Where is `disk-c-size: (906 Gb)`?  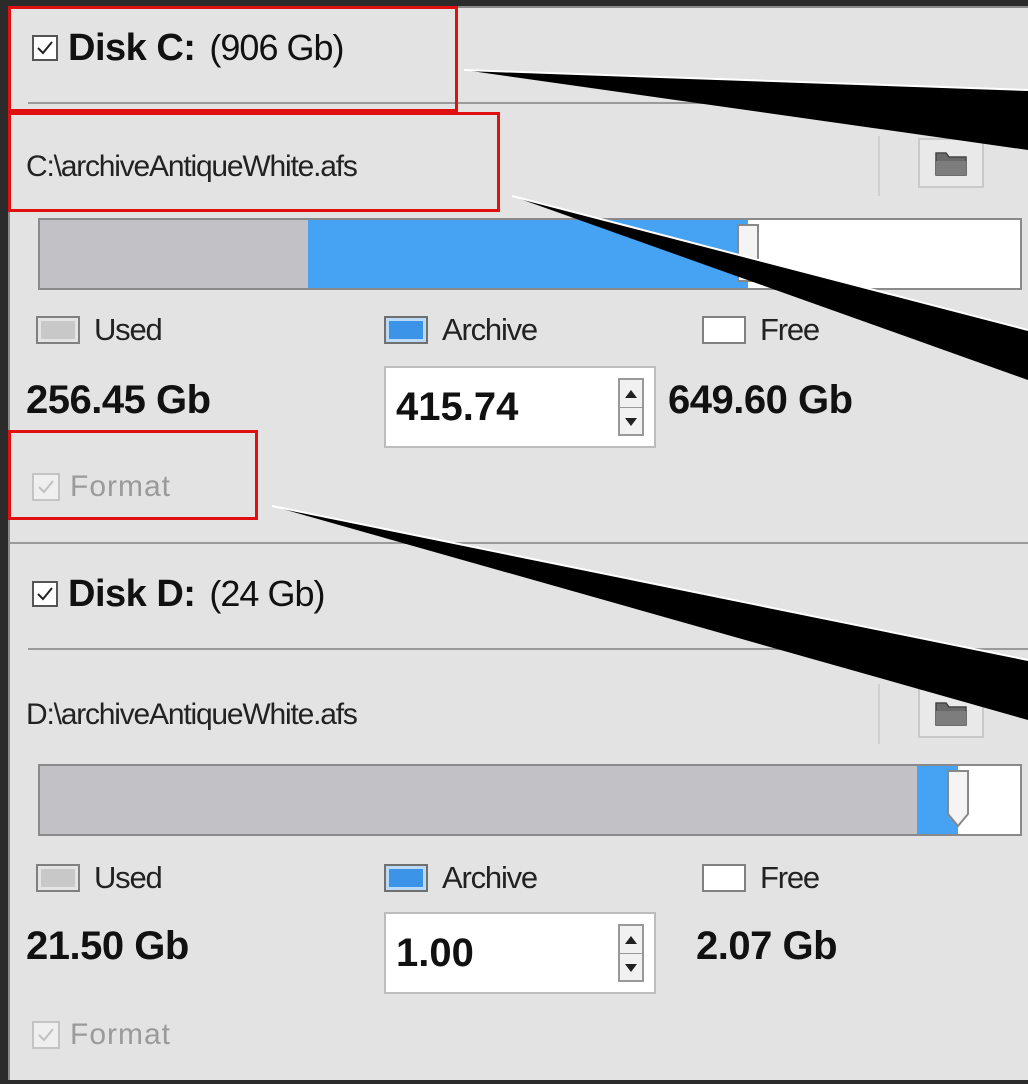
disk-c-size: (906 Gb) is located at coordinates (276, 47).